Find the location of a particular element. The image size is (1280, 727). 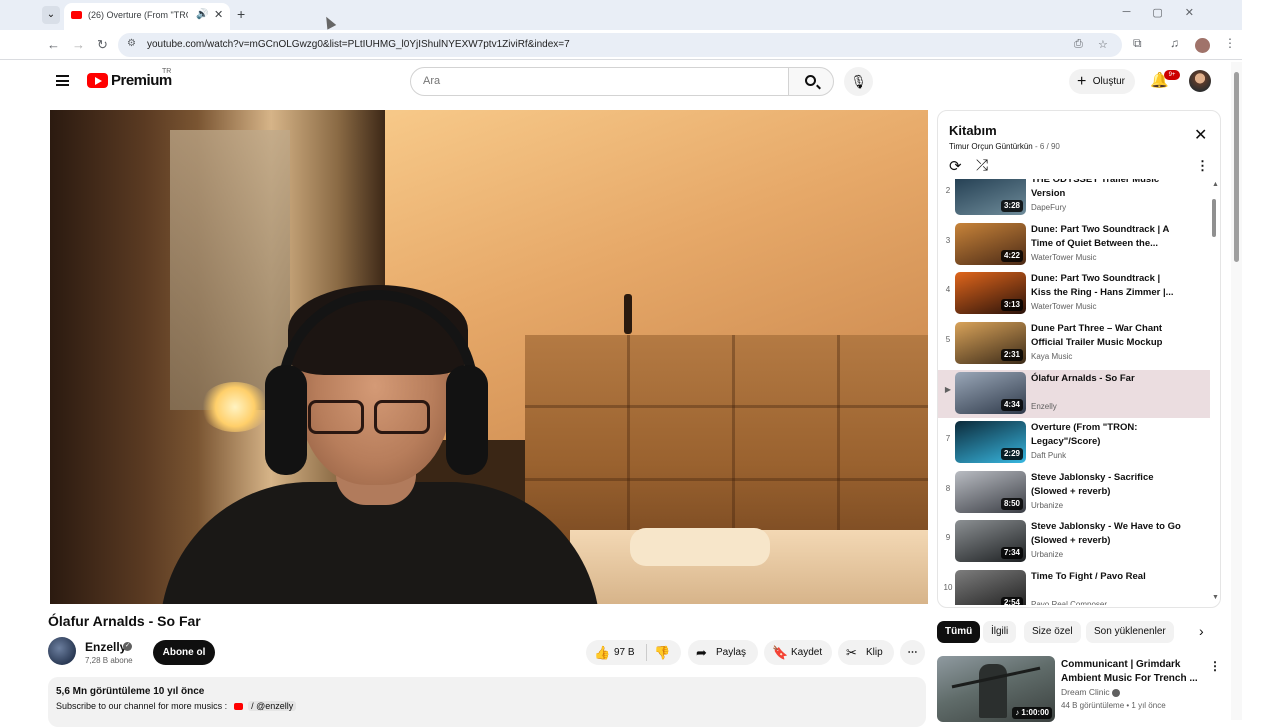

youtube-logo-icon is located at coordinates (97, 80).